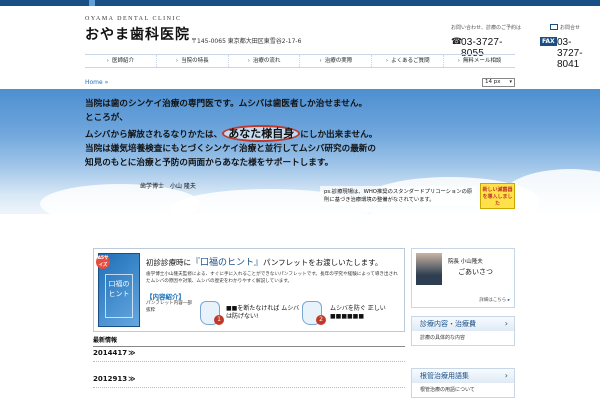 The image size is (600, 400). Describe the element at coordinates (263, 312) in the screenshot. I see `point-text: ■■を断たなければ ムシバは防げない!` at that location.